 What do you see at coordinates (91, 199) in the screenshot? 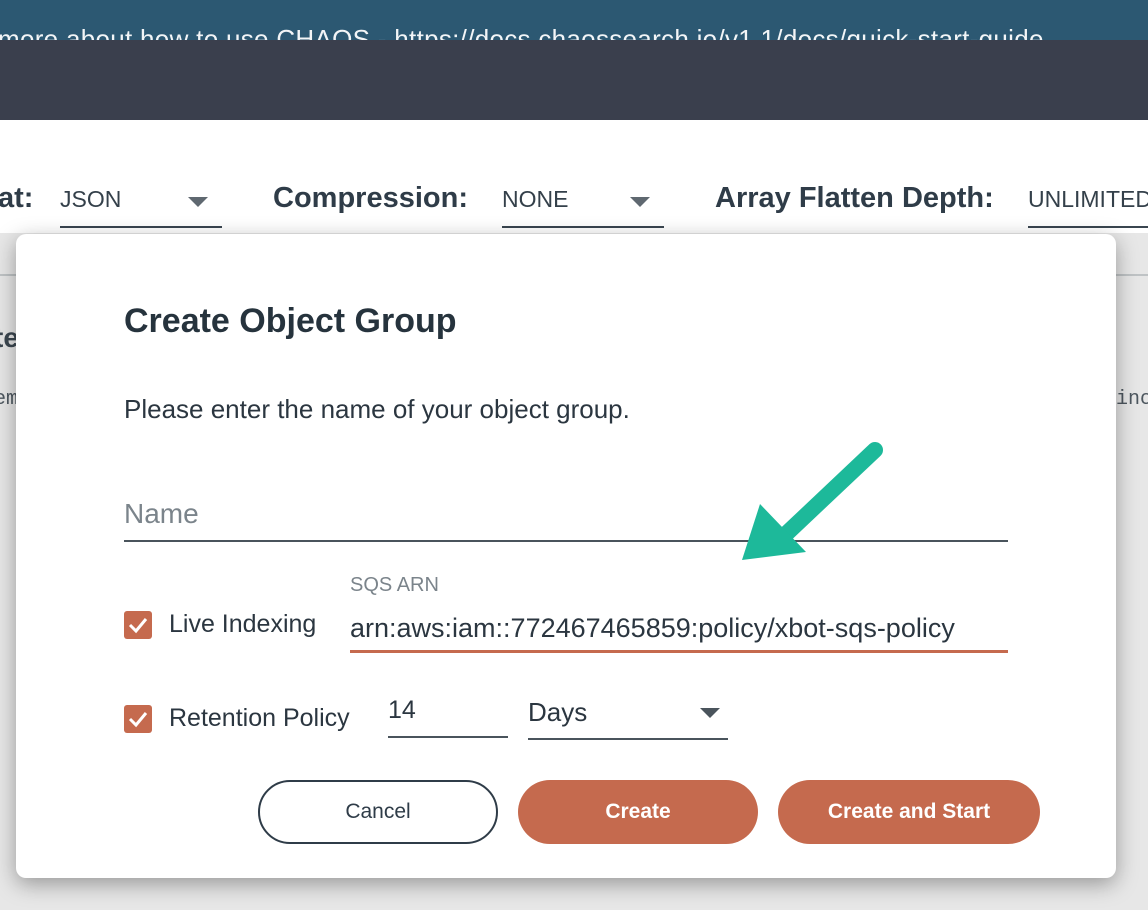
I see `format-value: JSON` at bounding box center [91, 199].